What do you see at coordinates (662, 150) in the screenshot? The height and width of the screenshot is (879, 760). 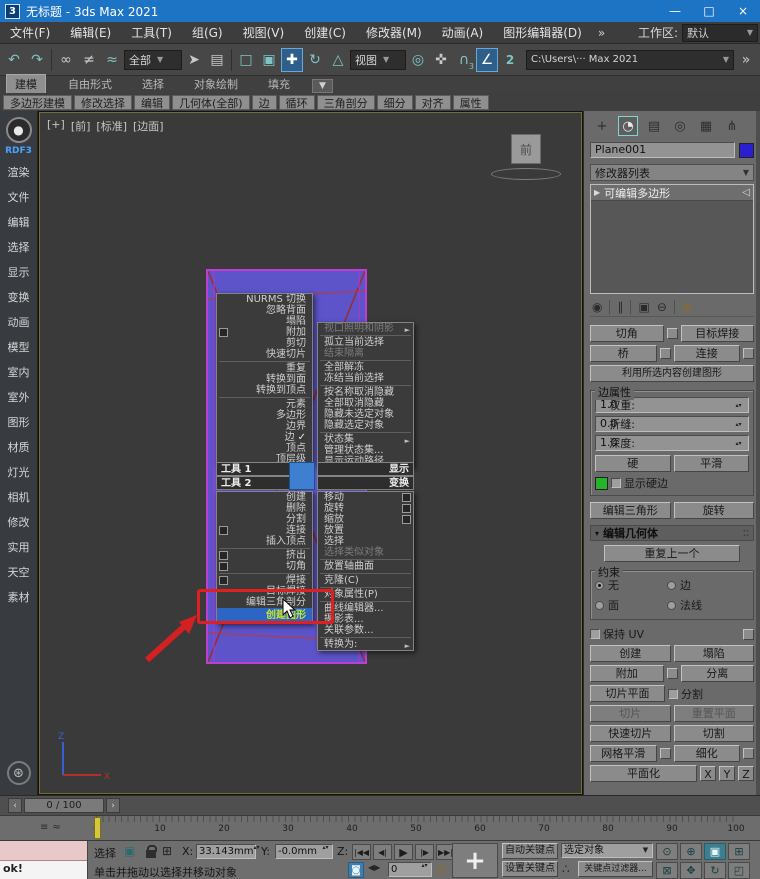 I see `object-name-field: Plane001` at bounding box center [662, 150].